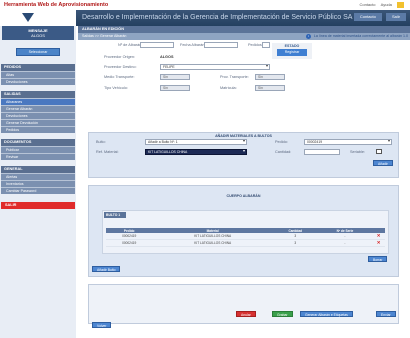  I want to click on add-material-button: Añadir, so click(383, 163).